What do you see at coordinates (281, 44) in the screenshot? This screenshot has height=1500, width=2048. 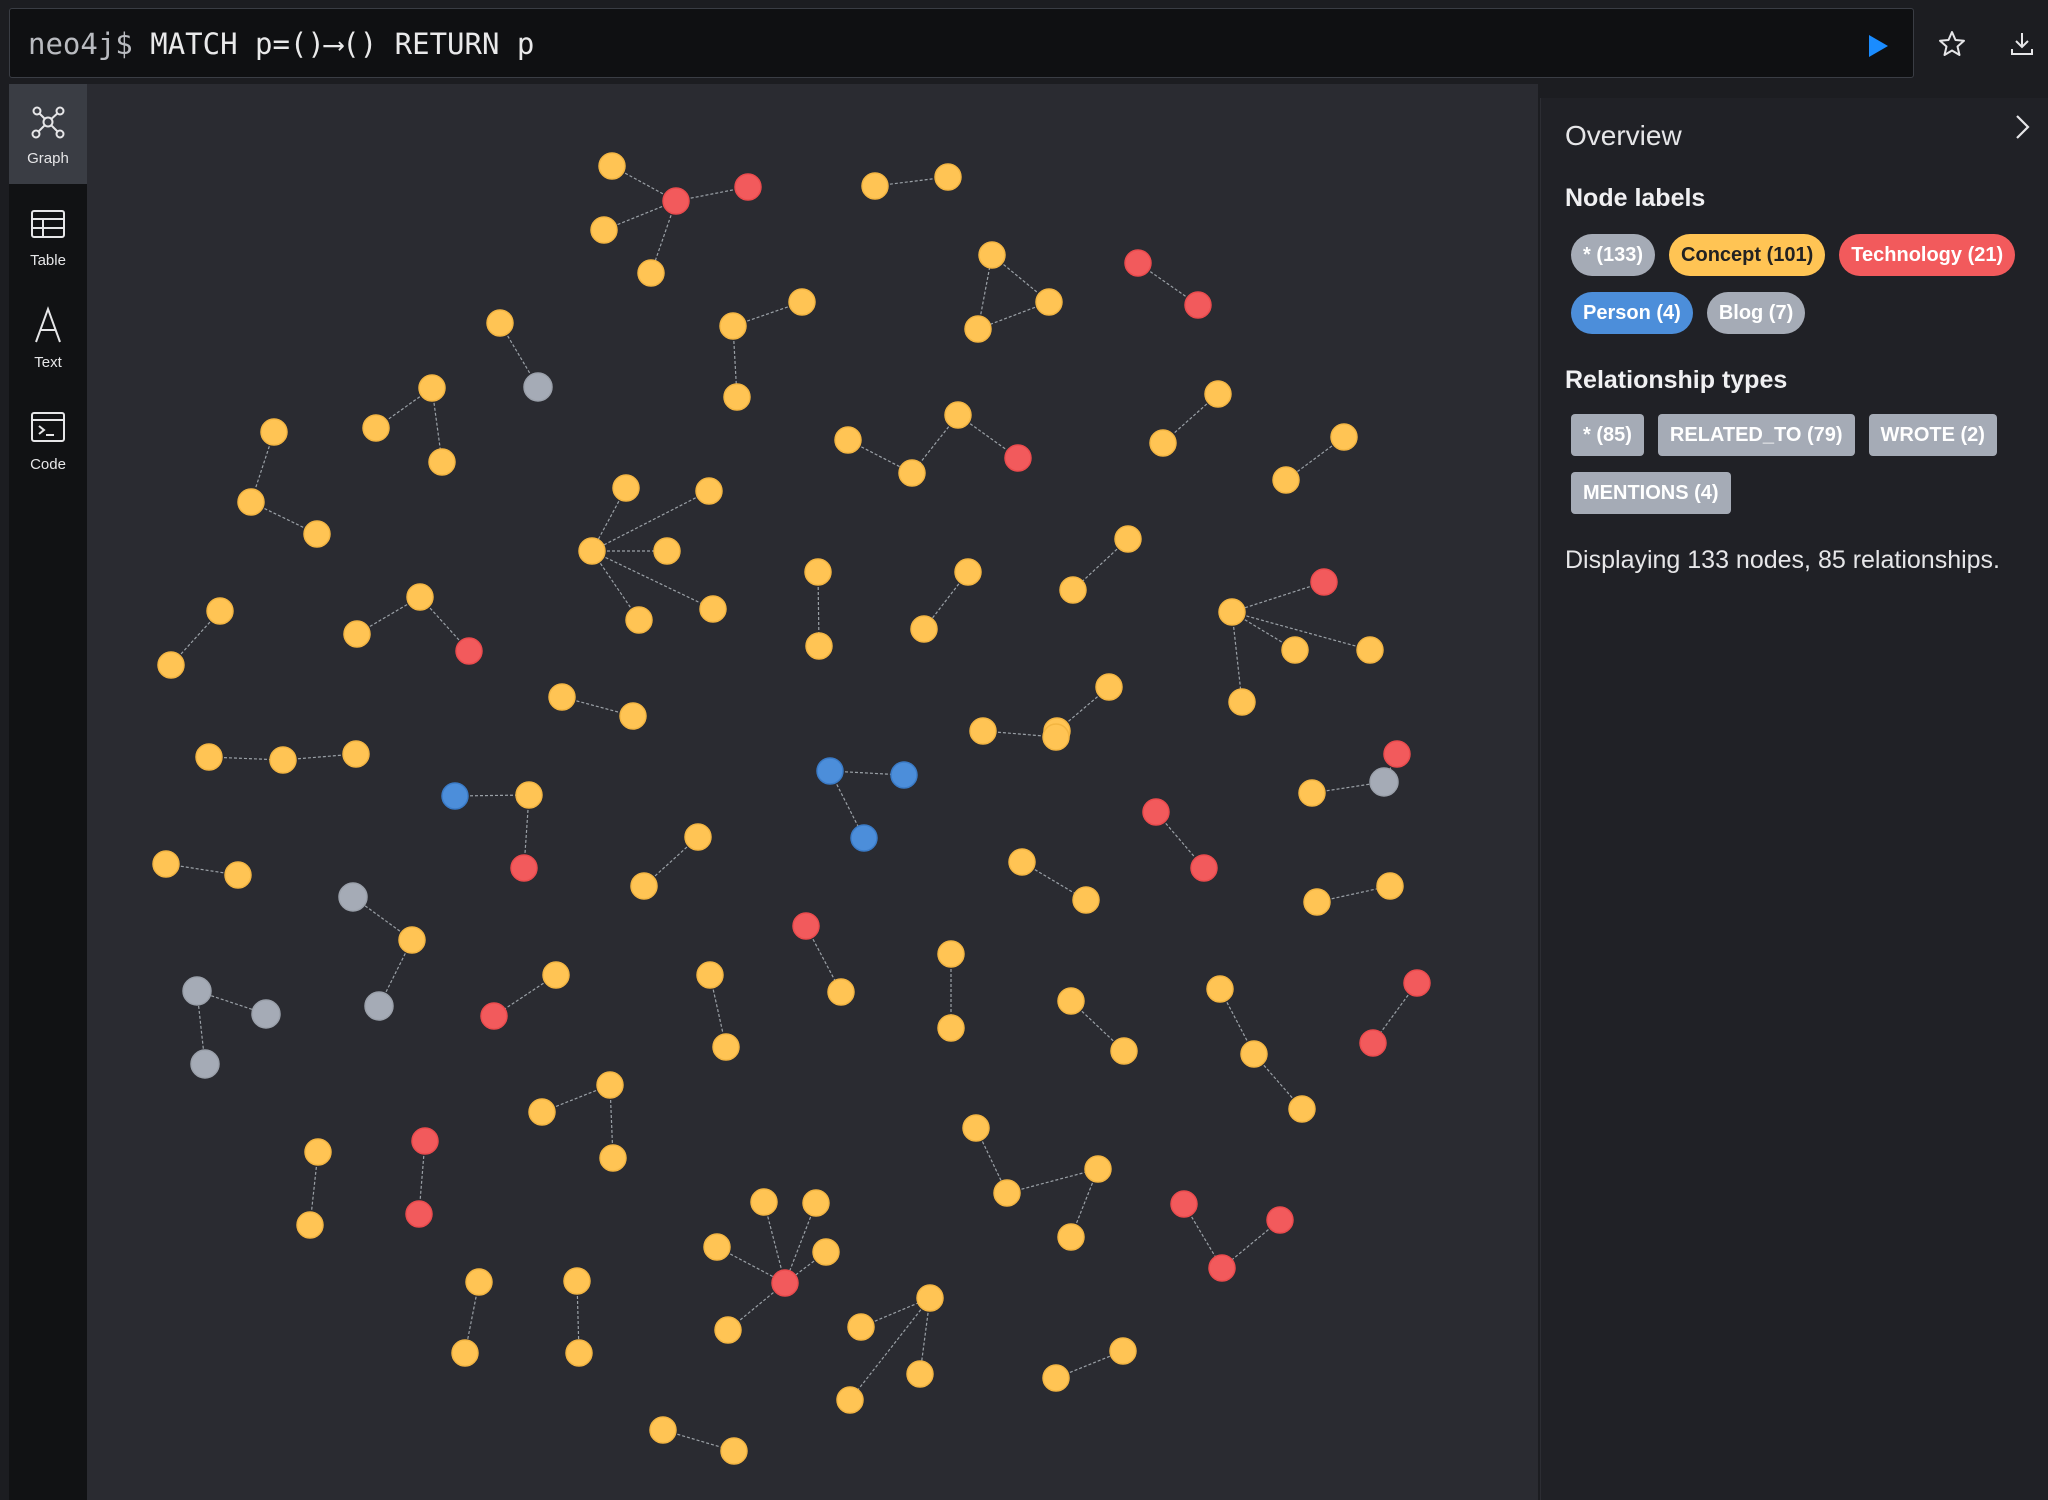 I see `query-text: neo4j$ MATCH p=()⟶() RETURN p` at bounding box center [281, 44].